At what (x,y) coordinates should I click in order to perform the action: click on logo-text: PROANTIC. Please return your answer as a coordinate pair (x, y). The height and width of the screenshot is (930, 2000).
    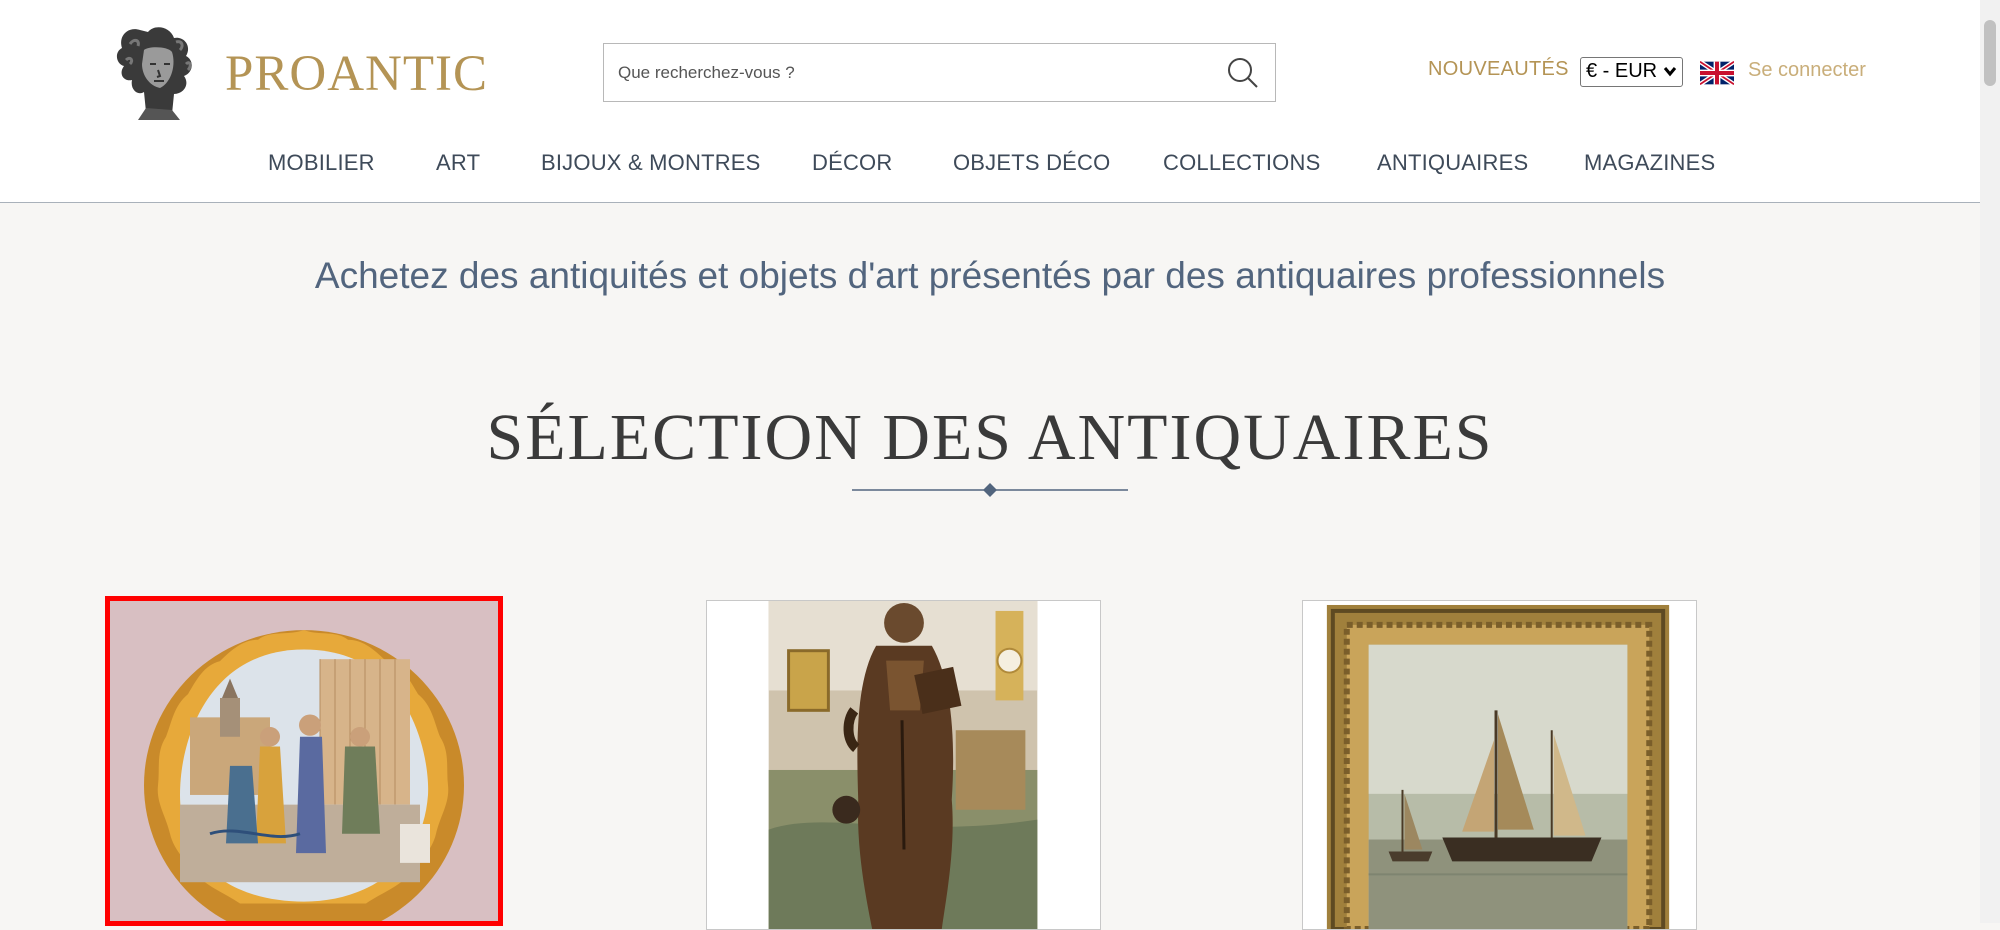
    Looking at the image, I should click on (356, 74).